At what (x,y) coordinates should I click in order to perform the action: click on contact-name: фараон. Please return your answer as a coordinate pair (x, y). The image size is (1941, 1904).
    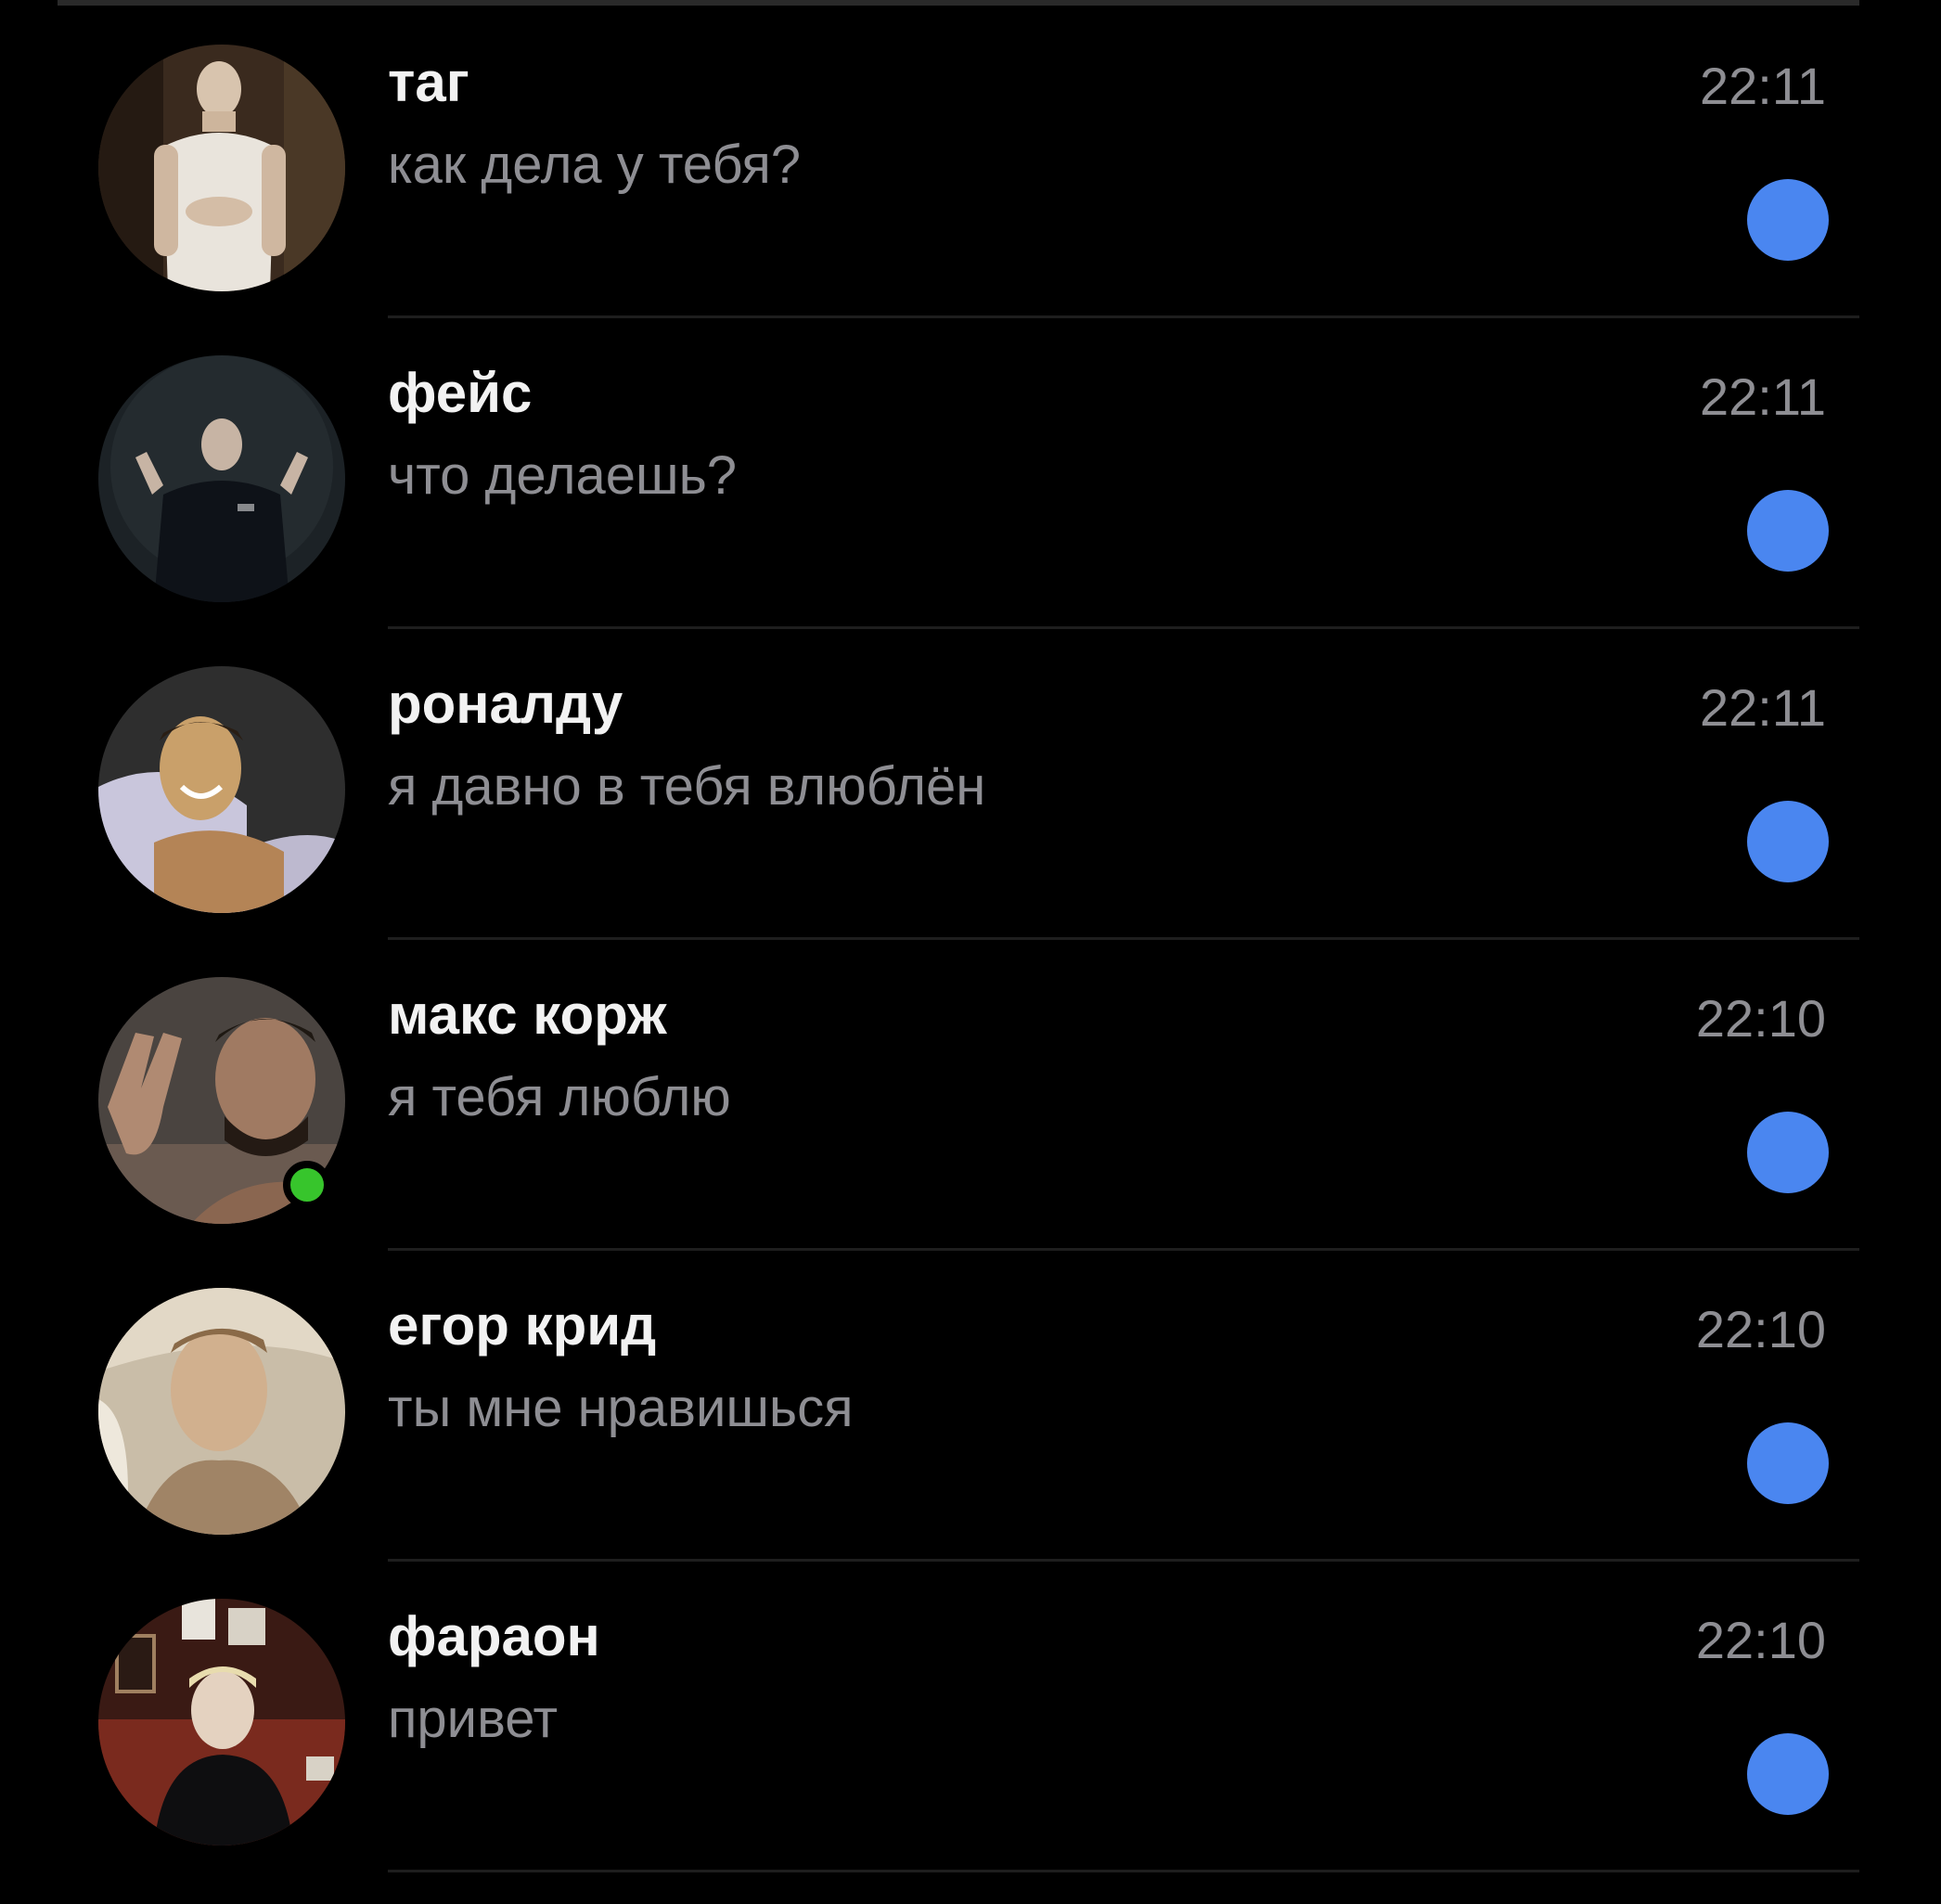
    Looking at the image, I should click on (494, 1636).